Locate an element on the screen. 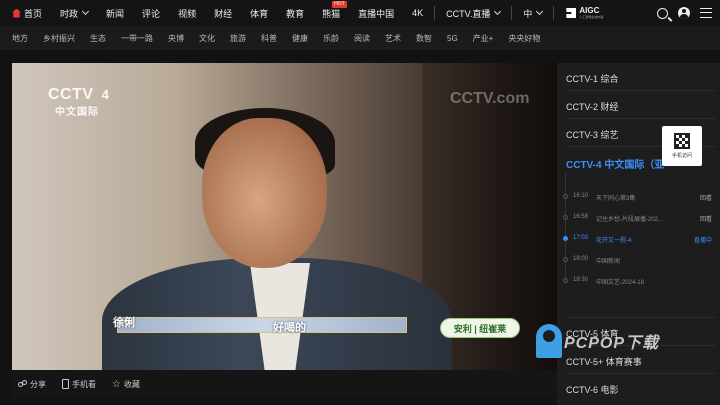 The height and width of the screenshot is (405, 720). home-icon is located at coordinates (16, 13).